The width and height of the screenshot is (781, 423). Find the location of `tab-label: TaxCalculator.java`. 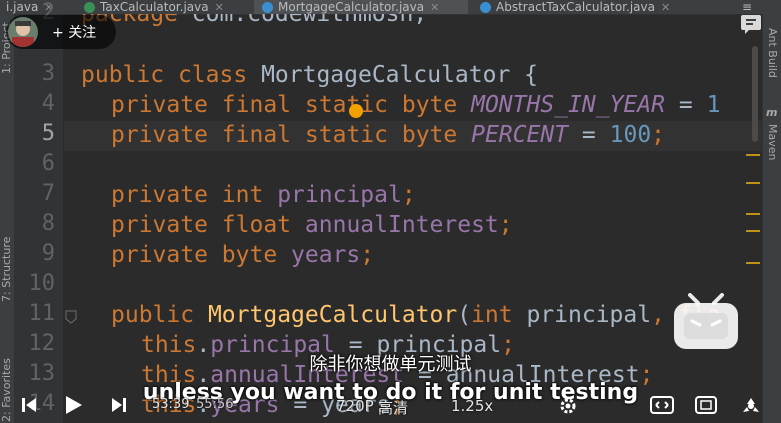

tab-label: TaxCalculator.java is located at coordinates (154, 7).